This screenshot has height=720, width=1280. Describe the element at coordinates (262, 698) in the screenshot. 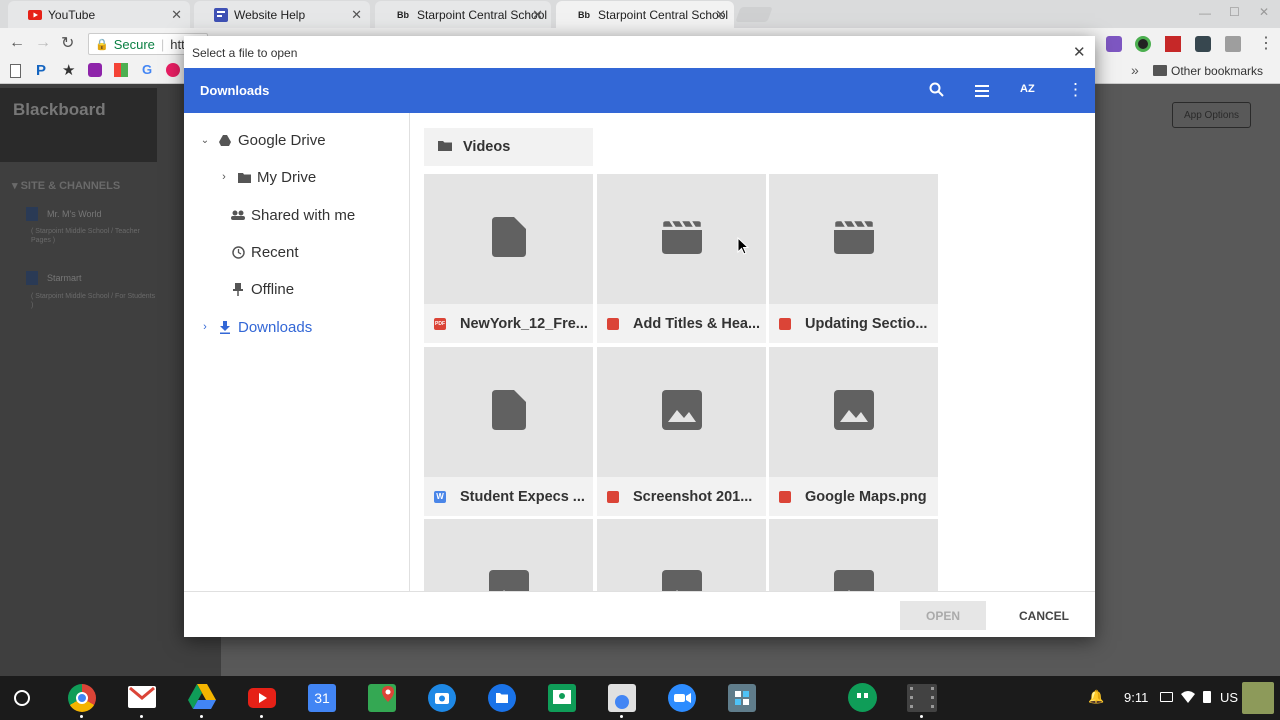

I see `youtube-app-icon` at that location.